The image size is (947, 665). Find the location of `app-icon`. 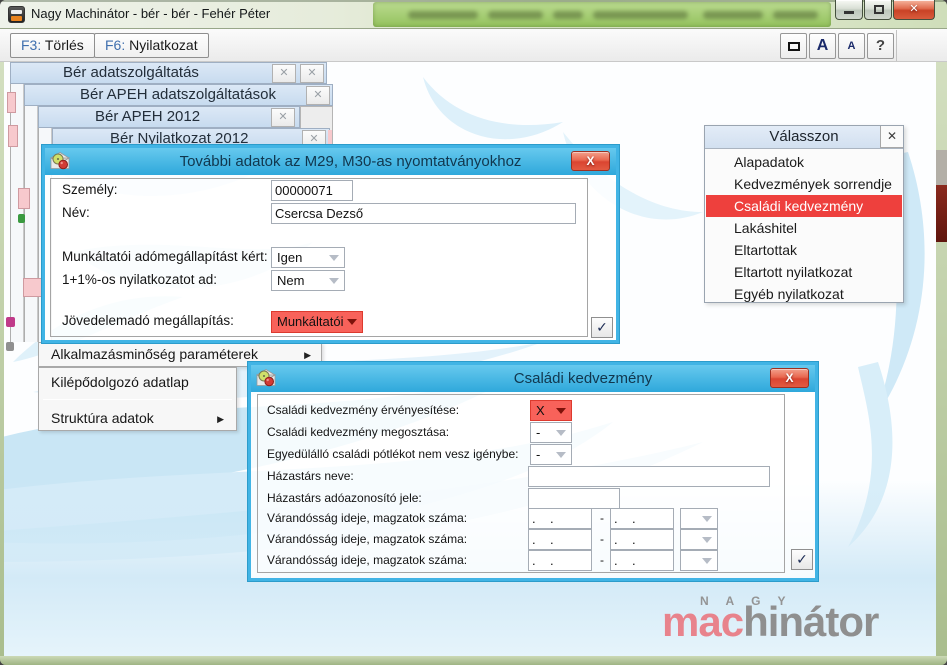

app-icon is located at coordinates (16, 14).